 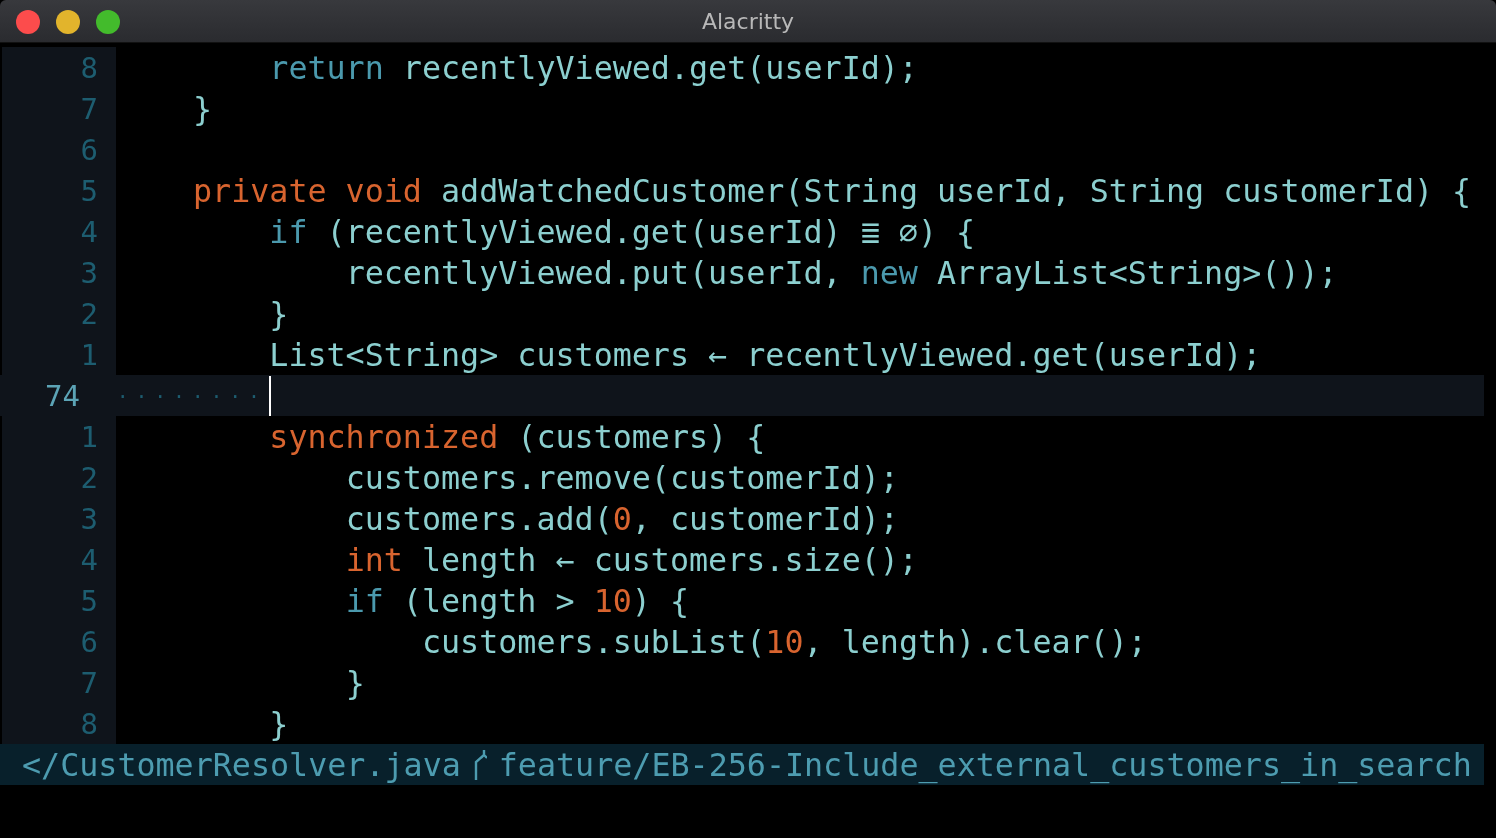 I want to click on code-text: (recentlyViewed.get(userId) ≣ ∅) {, so click(x=651, y=231).